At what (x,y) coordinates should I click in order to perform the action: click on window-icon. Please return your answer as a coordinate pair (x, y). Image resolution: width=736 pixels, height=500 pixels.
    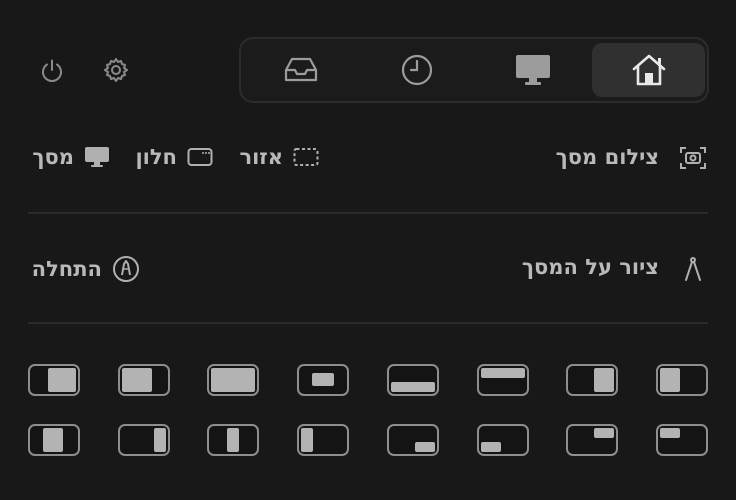
    Looking at the image, I should click on (200, 157).